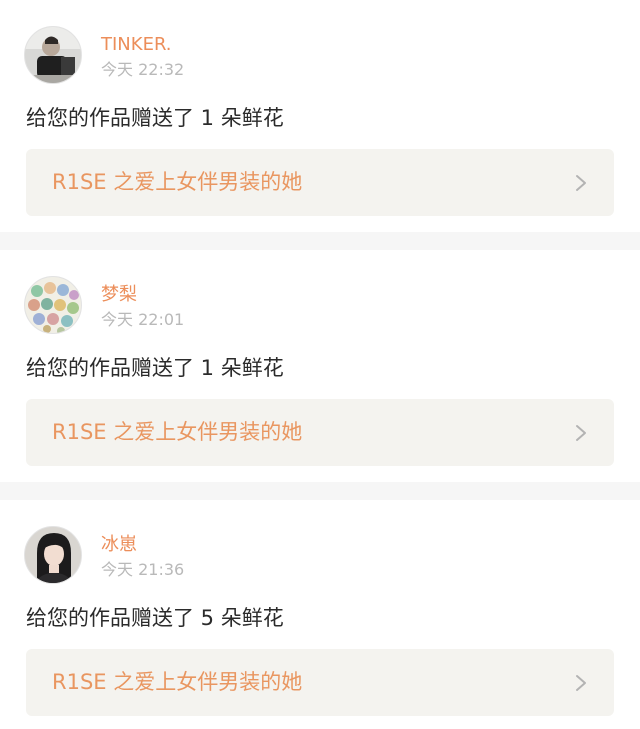  What do you see at coordinates (119, 295) in the screenshot?
I see `username: 梦梨` at bounding box center [119, 295].